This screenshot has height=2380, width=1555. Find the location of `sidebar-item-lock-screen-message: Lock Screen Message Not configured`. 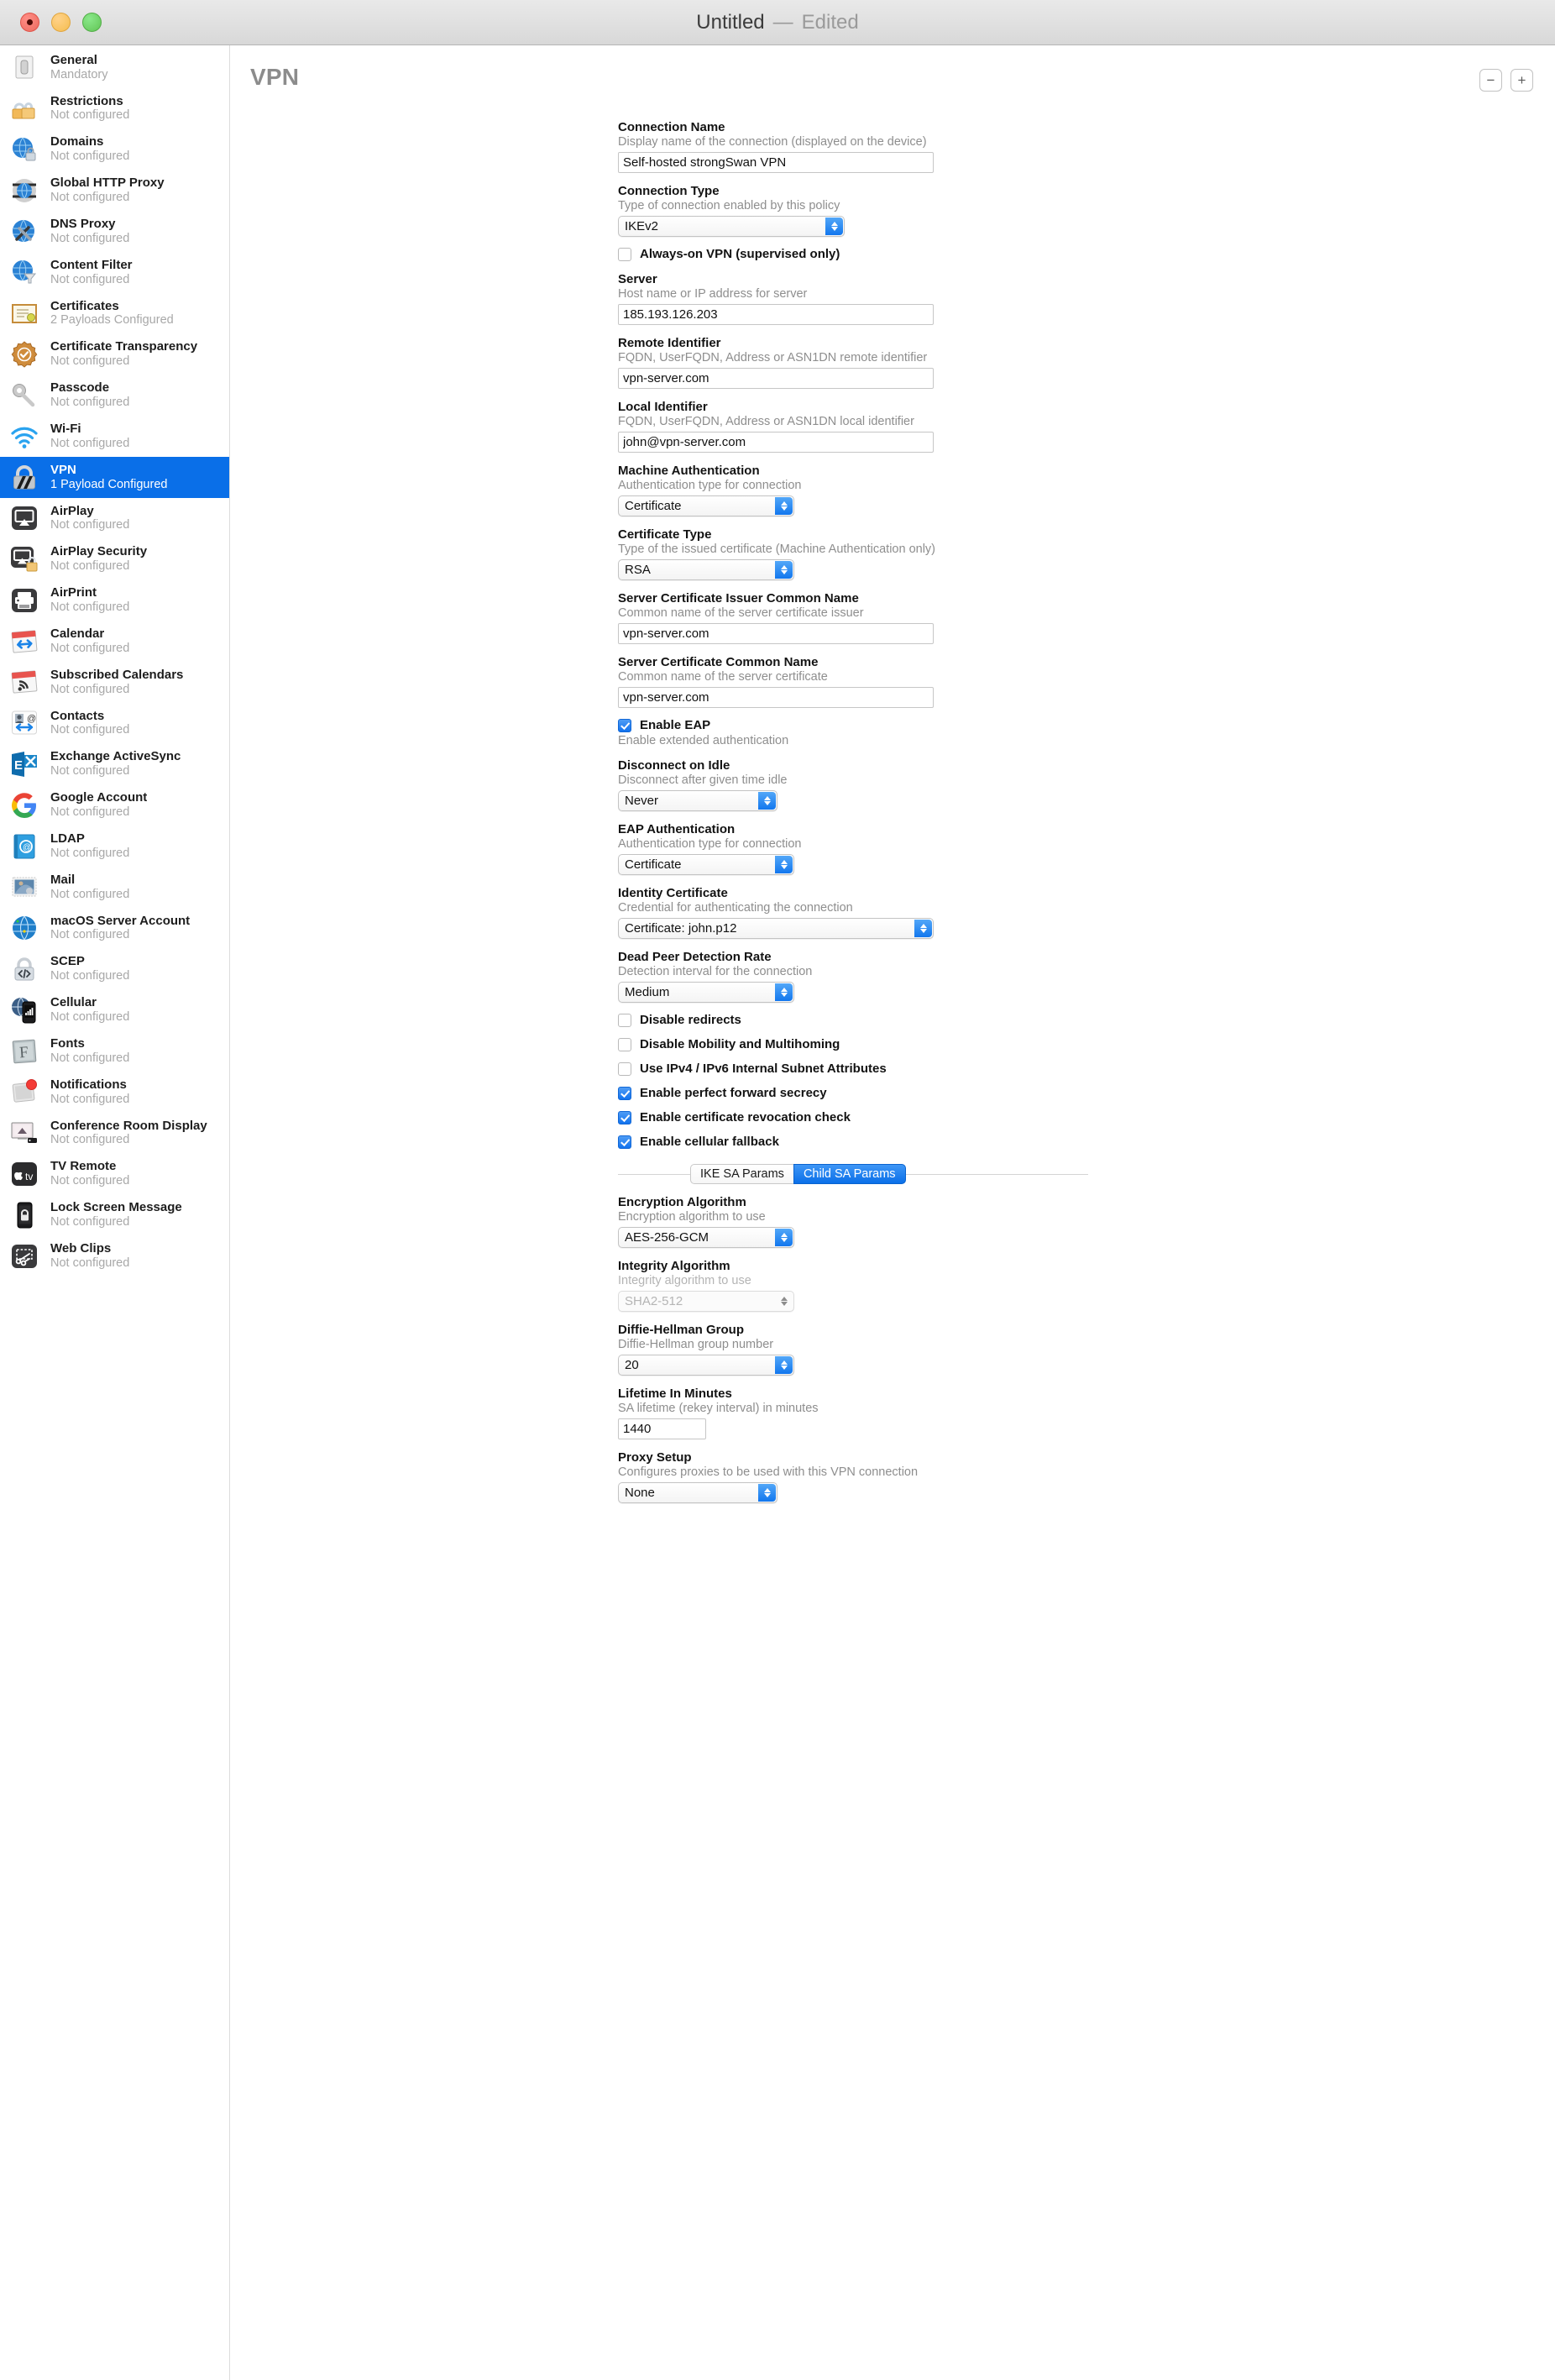

sidebar-item-lock-screen-message: Lock Screen Message Not configured is located at coordinates (114, 1215).